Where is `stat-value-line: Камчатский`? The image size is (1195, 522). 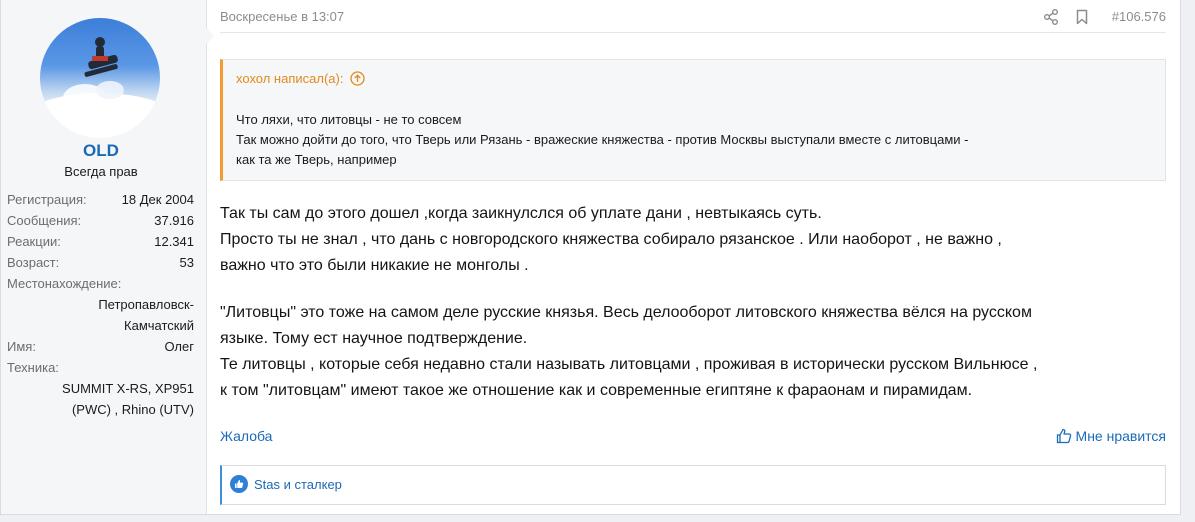
stat-value-line: Камчатский is located at coordinates (159, 325).